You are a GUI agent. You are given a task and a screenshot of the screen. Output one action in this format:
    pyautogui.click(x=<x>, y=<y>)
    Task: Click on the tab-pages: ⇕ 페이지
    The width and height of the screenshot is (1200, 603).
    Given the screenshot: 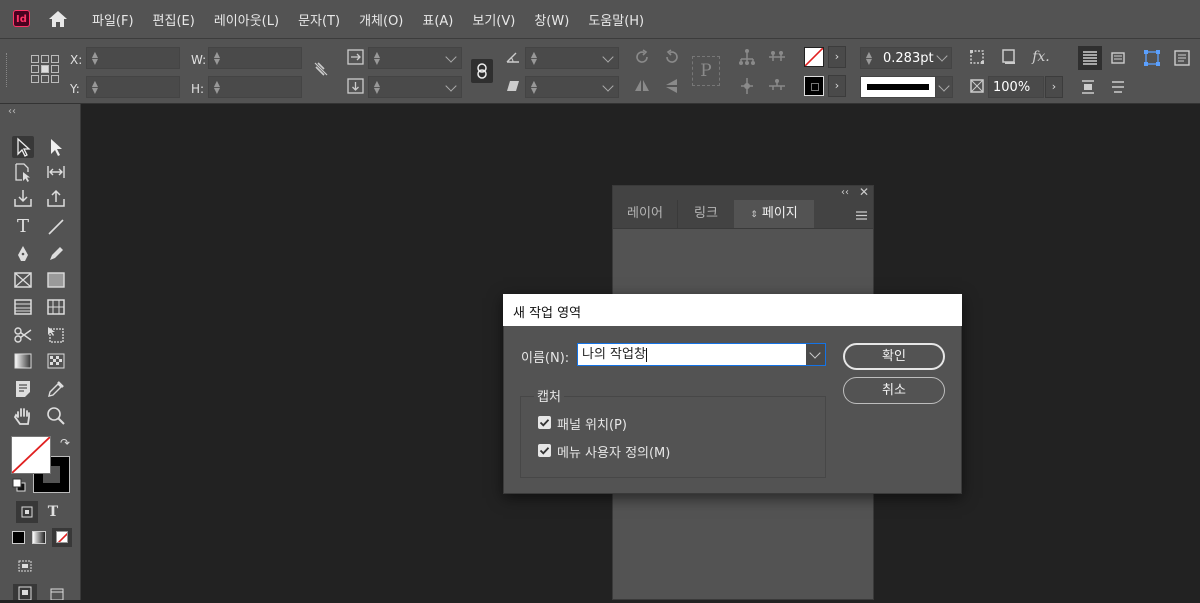 What is the action you would take?
    pyautogui.click(x=774, y=214)
    